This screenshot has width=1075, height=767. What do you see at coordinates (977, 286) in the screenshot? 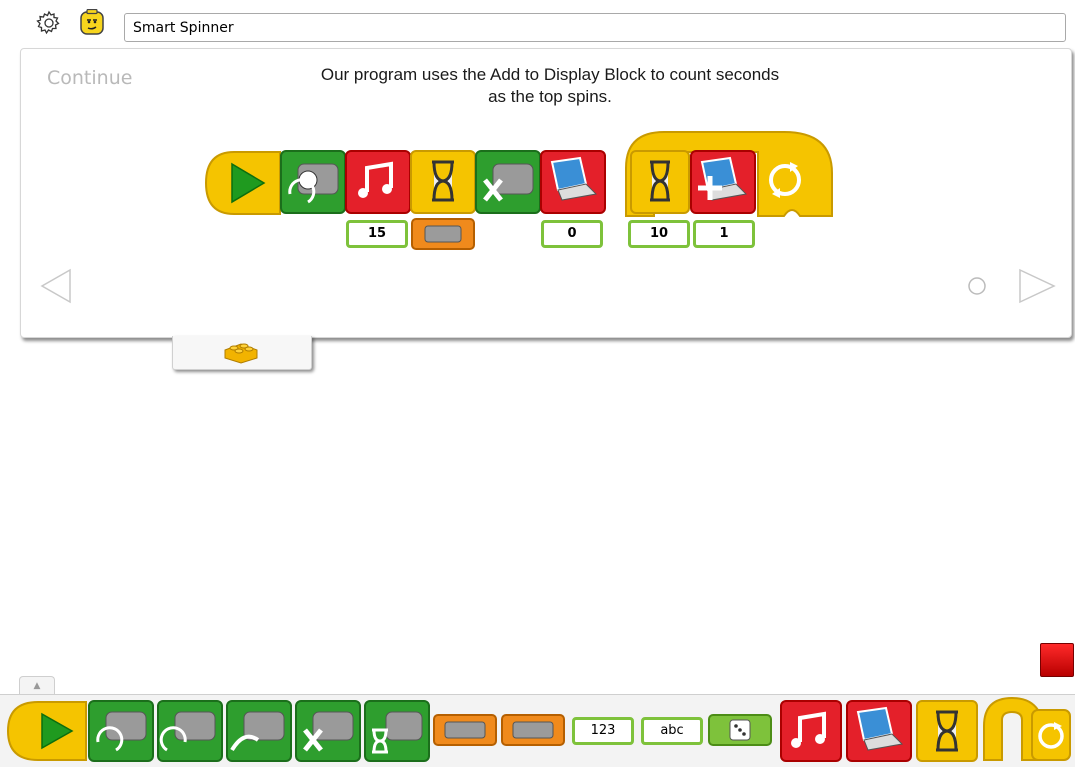
I see `page-indicator-dot` at bounding box center [977, 286].